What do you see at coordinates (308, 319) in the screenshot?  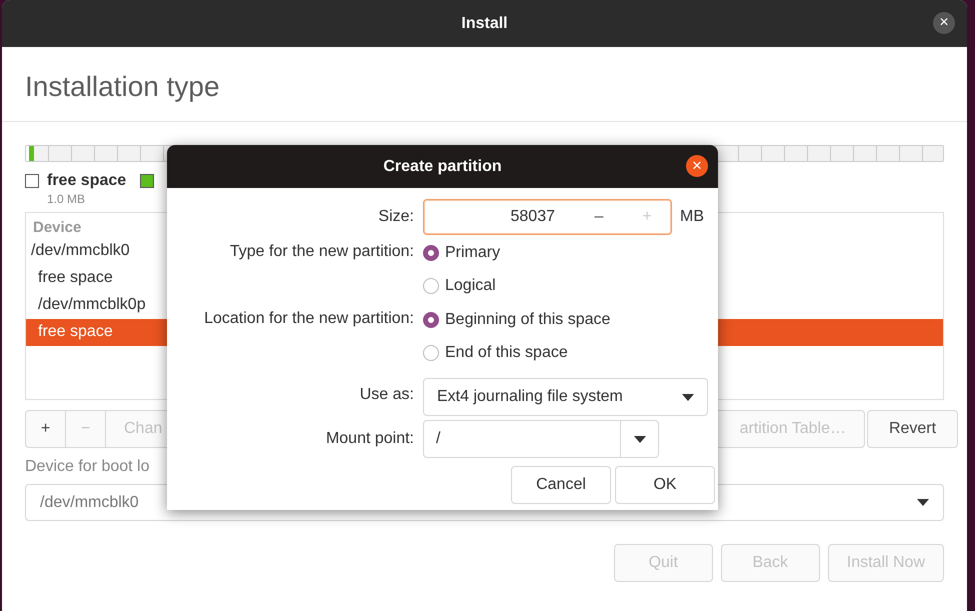 I see `field-label: Location for the new partition:` at bounding box center [308, 319].